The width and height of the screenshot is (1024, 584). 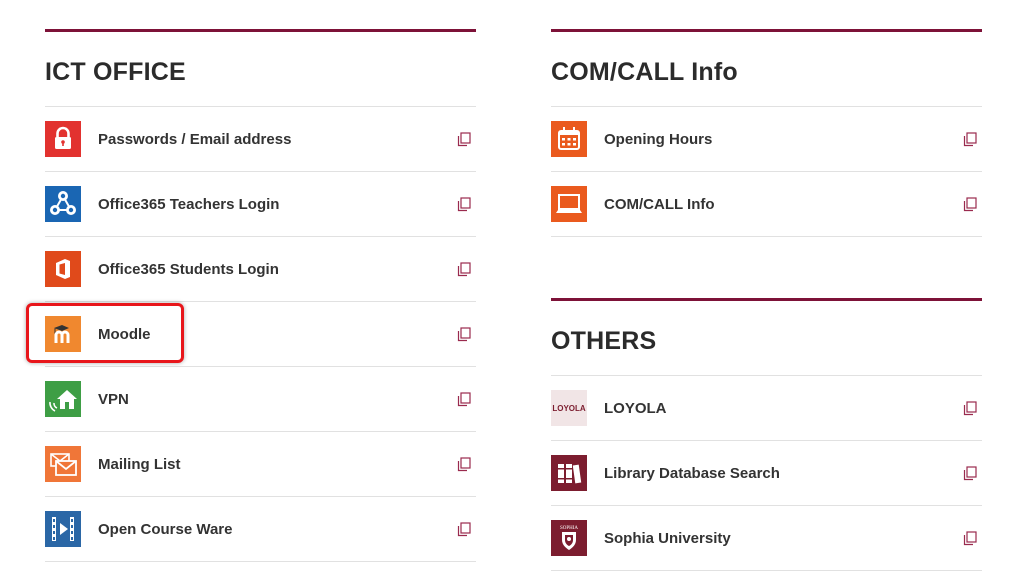 I want to click on link-label: COM/CALL Info, so click(x=659, y=204).